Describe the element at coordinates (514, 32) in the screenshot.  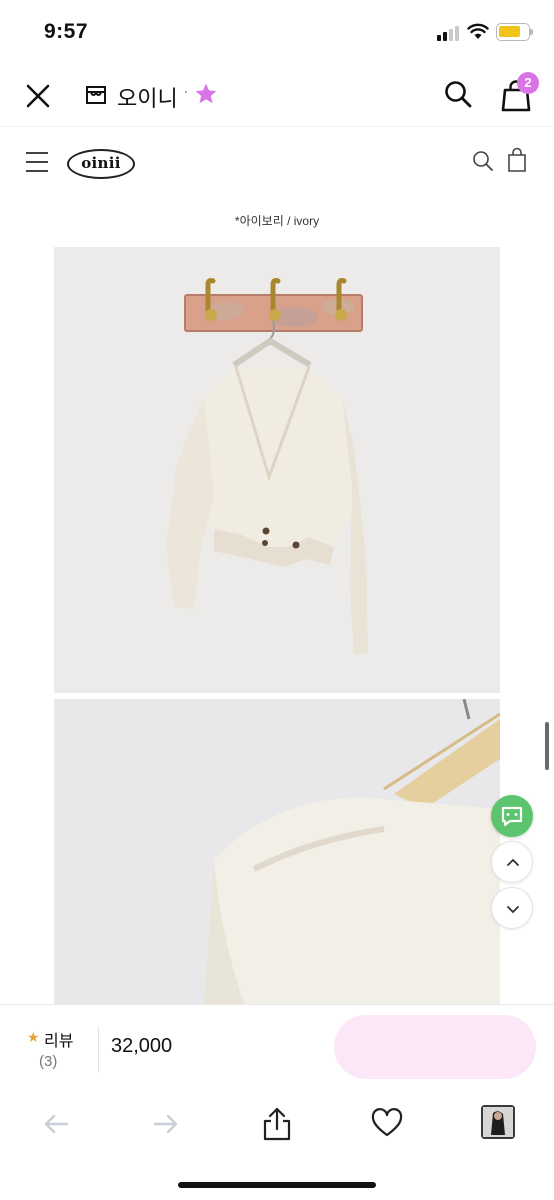
I see `battery-icon` at that location.